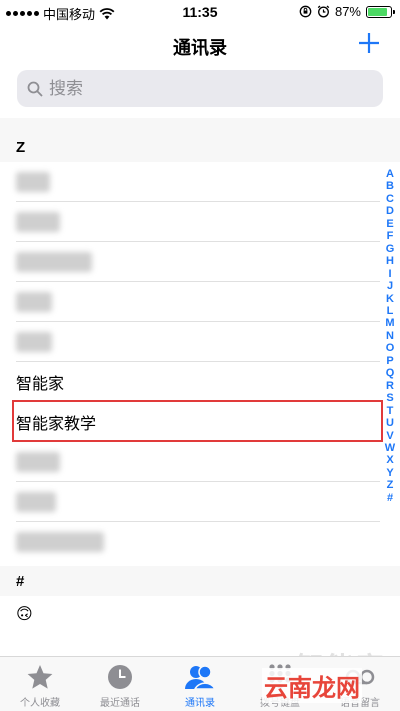 This screenshot has width=400, height=711. I want to click on index-letter: W, so click(390, 448).